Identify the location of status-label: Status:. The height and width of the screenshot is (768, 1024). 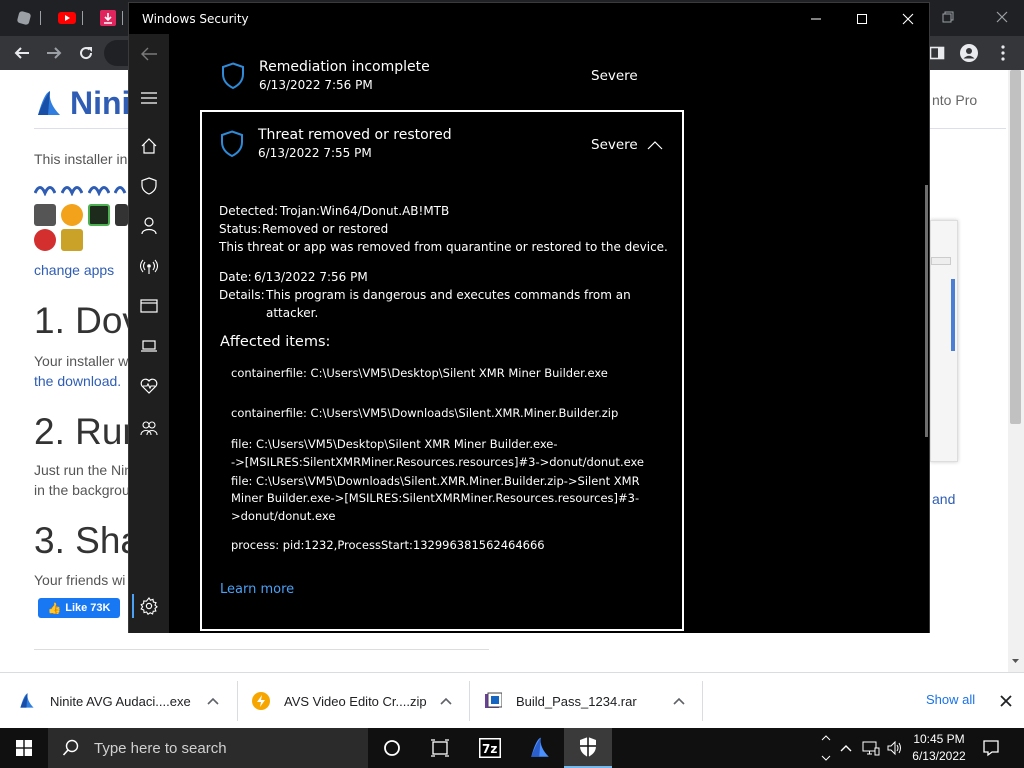
(240, 229).